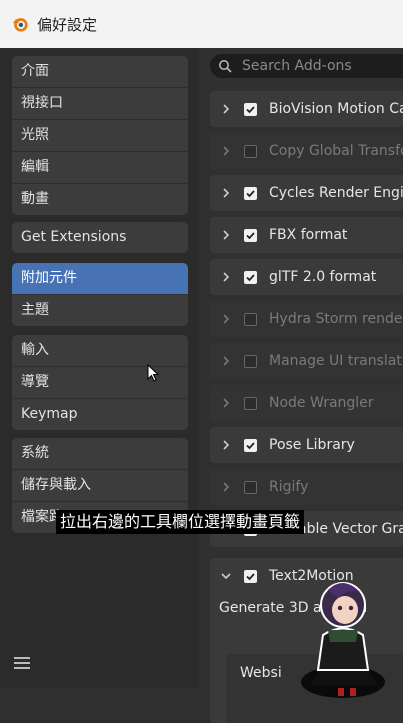 Image resolution: width=403 pixels, height=723 pixels. What do you see at coordinates (23, 663) in the screenshot?
I see `menu-icon` at bounding box center [23, 663].